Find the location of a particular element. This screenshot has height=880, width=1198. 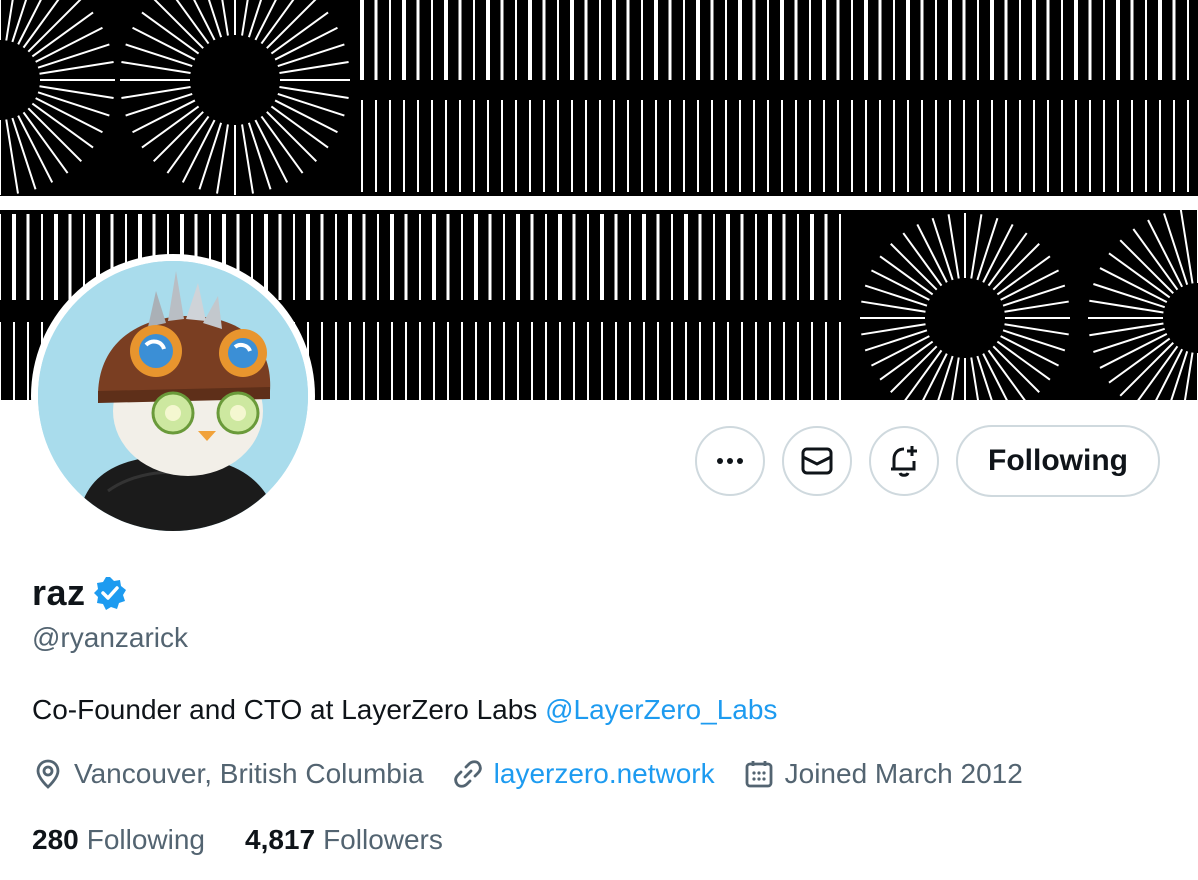

penguin-avatar-art is located at coordinates (173, 396).